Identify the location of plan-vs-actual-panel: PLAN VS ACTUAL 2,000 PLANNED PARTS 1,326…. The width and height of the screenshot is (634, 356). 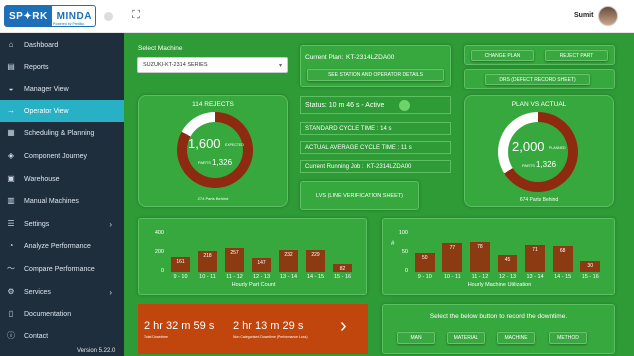
(539, 151).